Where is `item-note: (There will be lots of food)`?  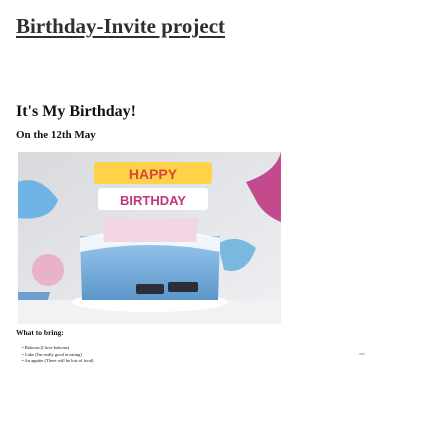
item-note: (There will be lots of food) is located at coordinates (69, 360).